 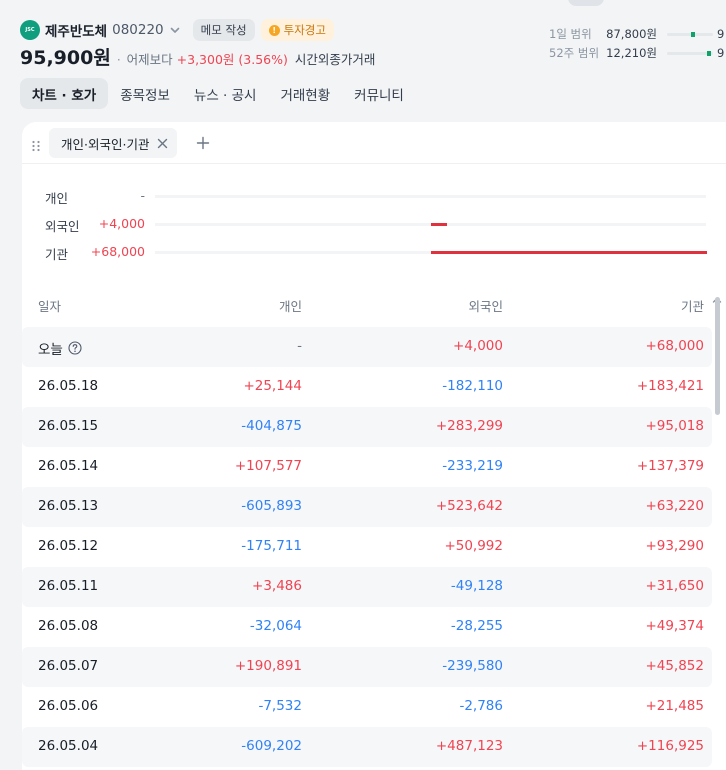 I want to click on range-52w-track, so click(x=690, y=53).